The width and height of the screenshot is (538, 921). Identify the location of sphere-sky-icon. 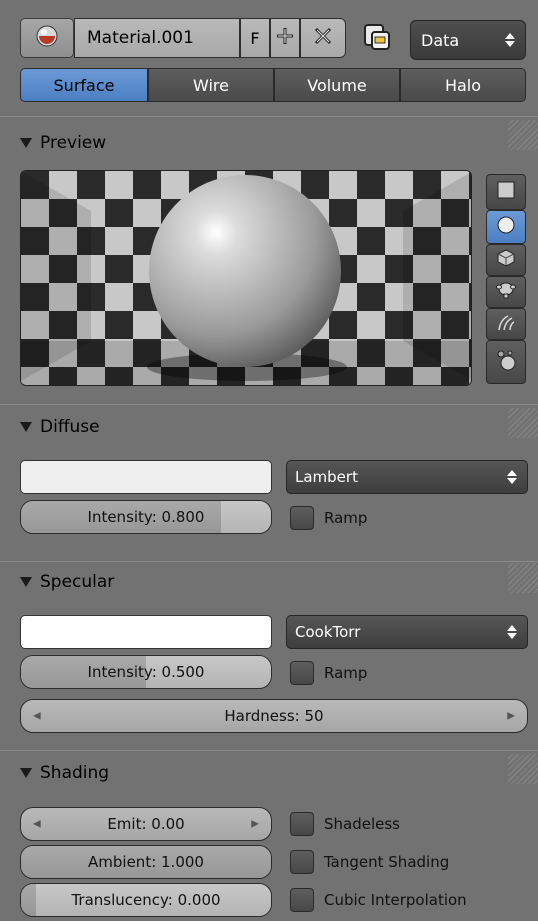
(506, 362).